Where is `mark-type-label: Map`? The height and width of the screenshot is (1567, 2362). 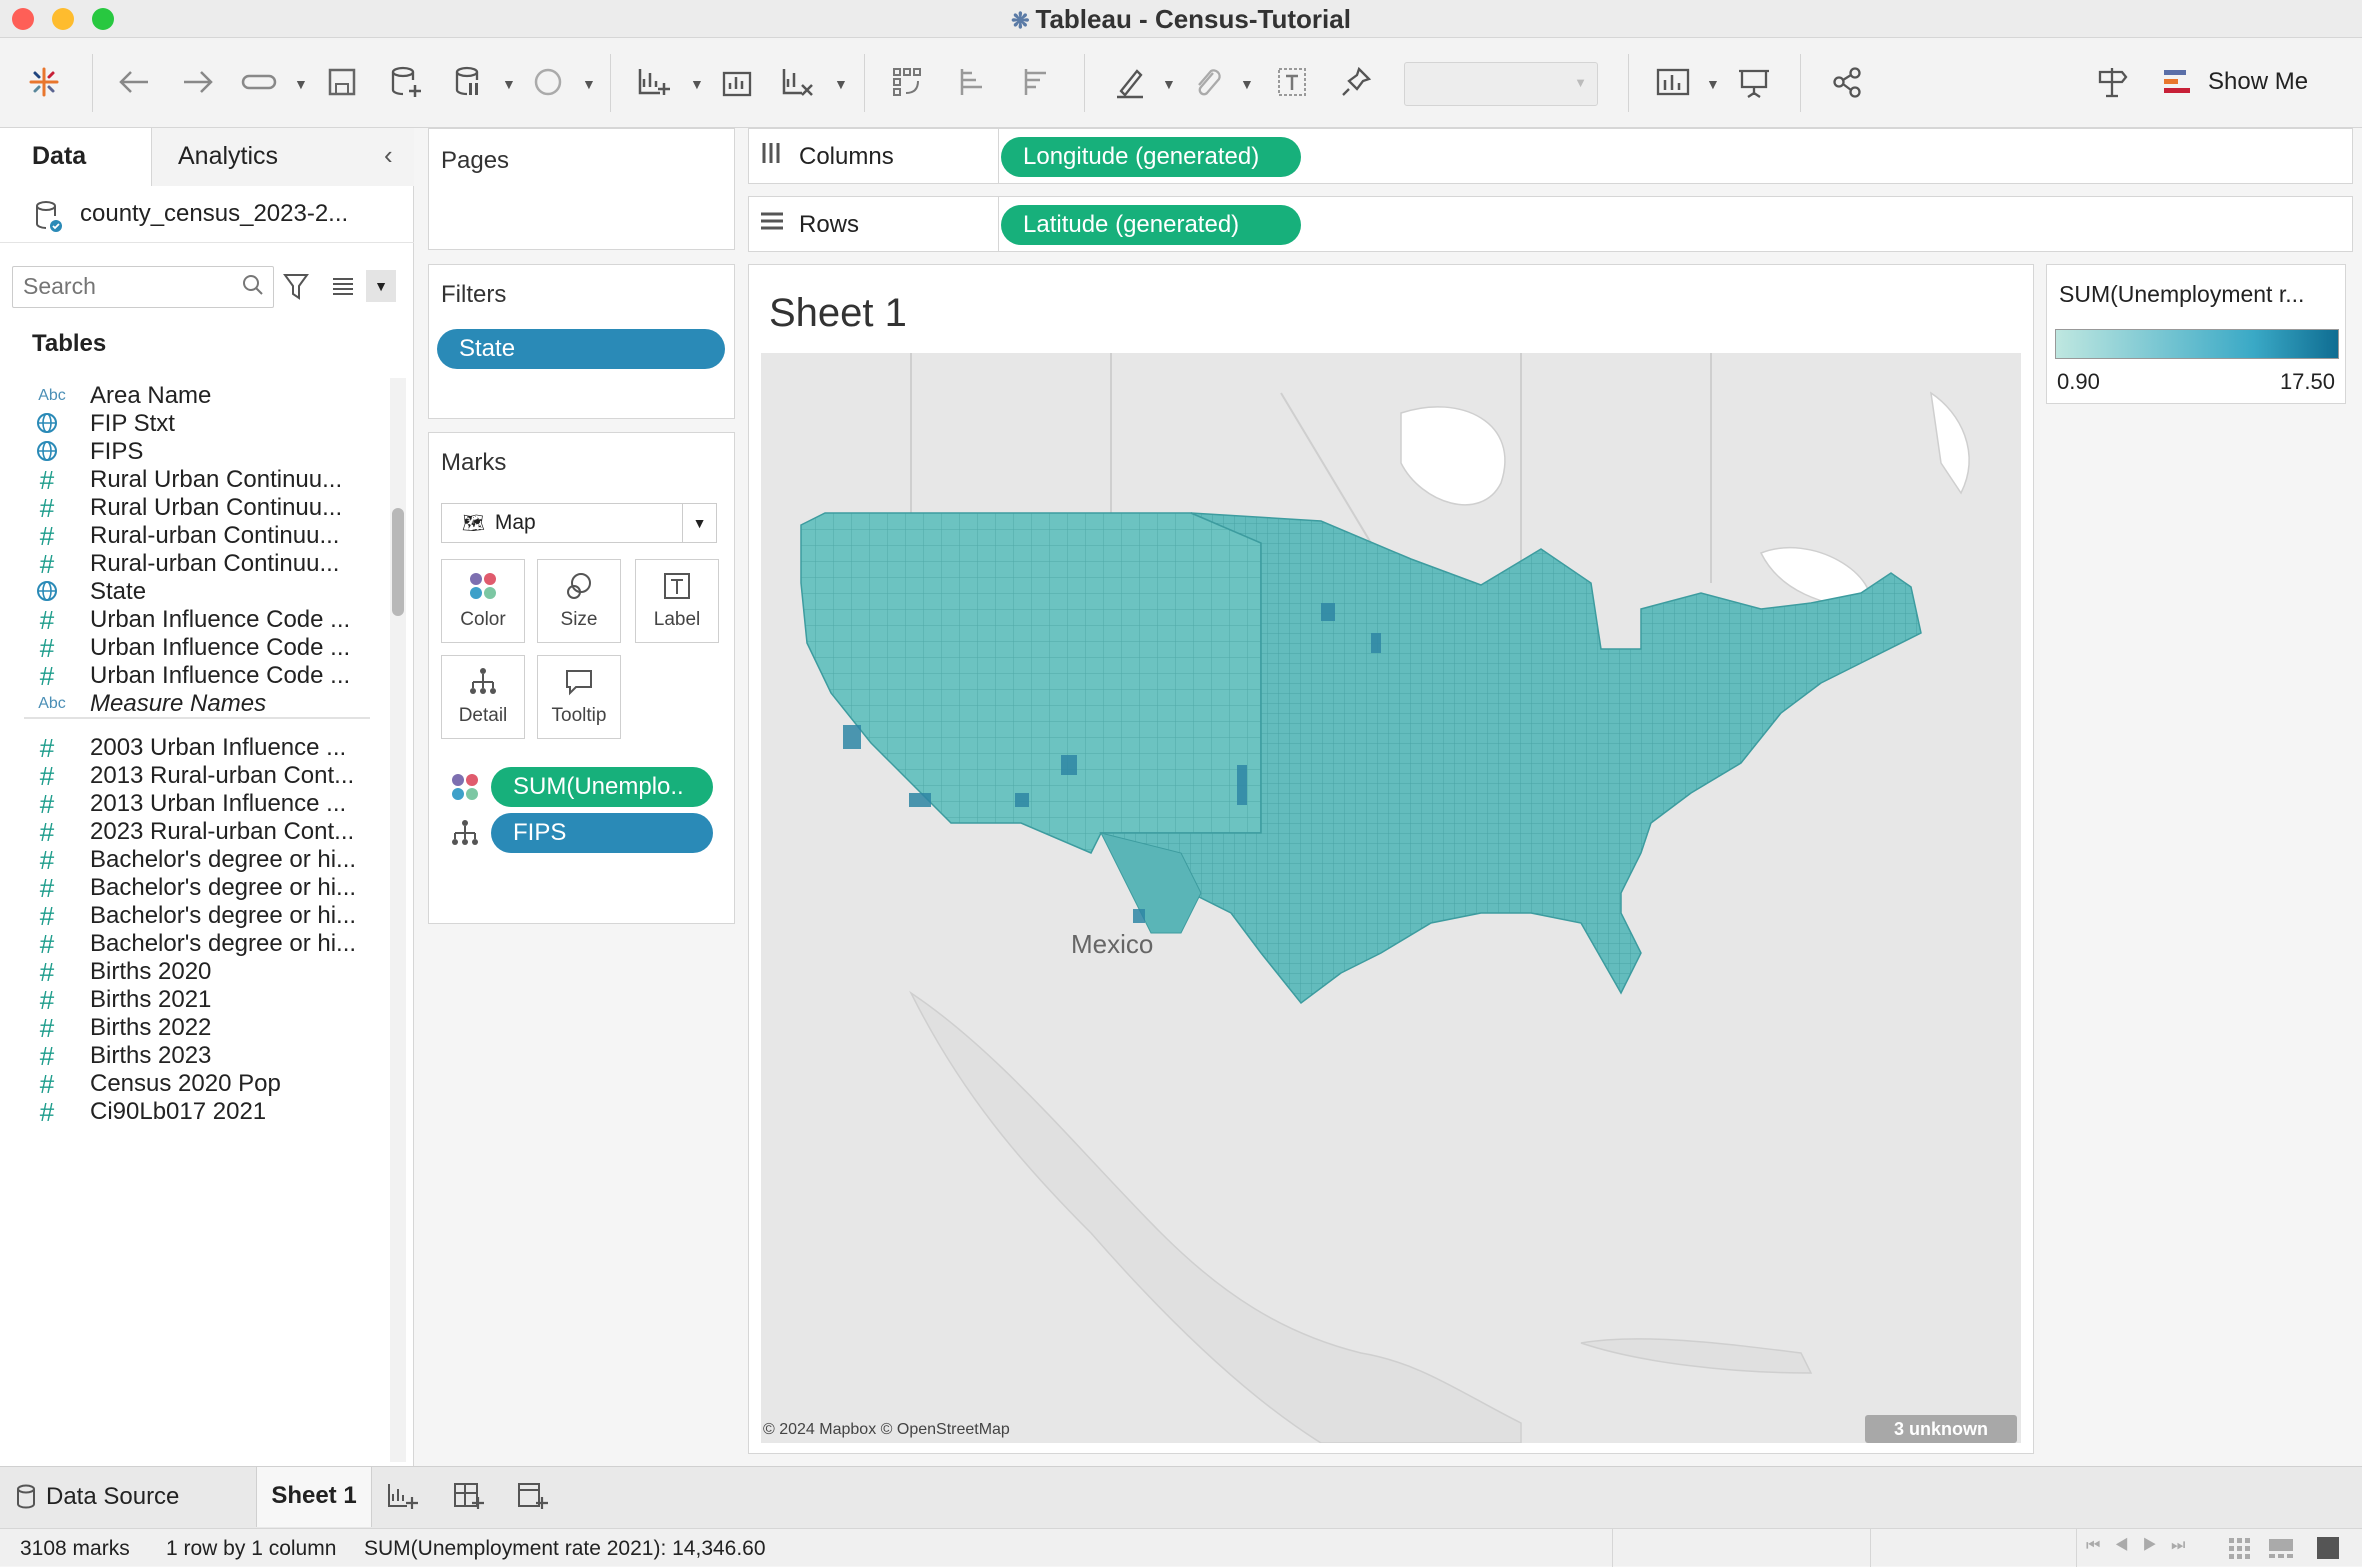
mark-type-label: Map is located at coordinates (515, 522).